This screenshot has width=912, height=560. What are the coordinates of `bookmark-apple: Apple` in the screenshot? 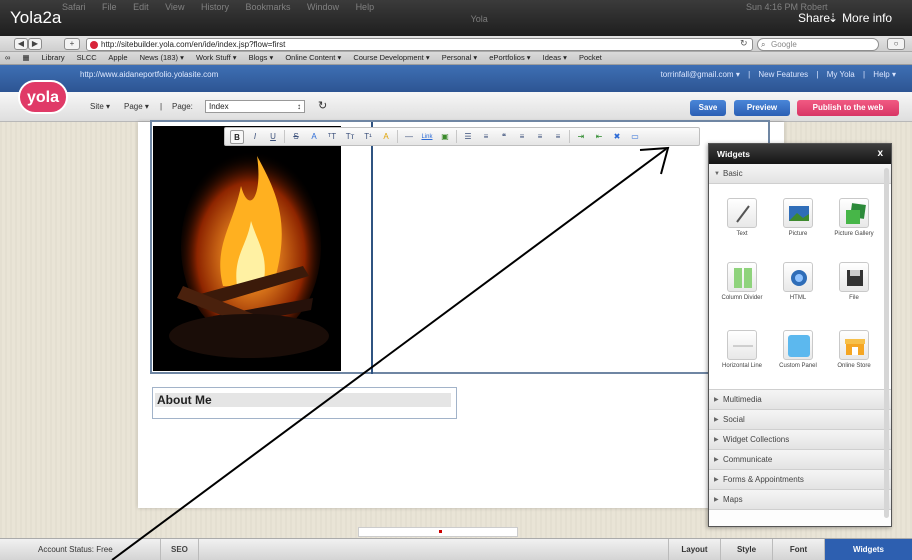 It's located at (117, 57).